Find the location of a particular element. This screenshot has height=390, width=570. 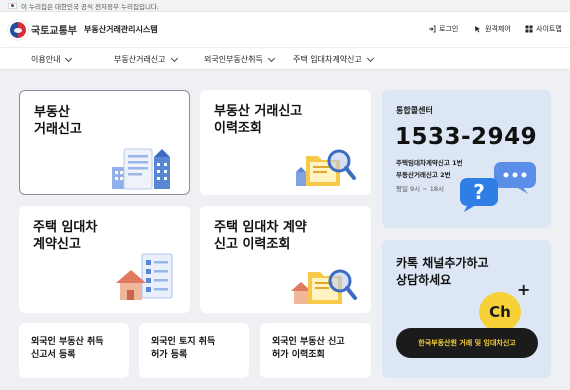

card-title: 주택 임대차 계약신고 is located at coordinates (65, 236).